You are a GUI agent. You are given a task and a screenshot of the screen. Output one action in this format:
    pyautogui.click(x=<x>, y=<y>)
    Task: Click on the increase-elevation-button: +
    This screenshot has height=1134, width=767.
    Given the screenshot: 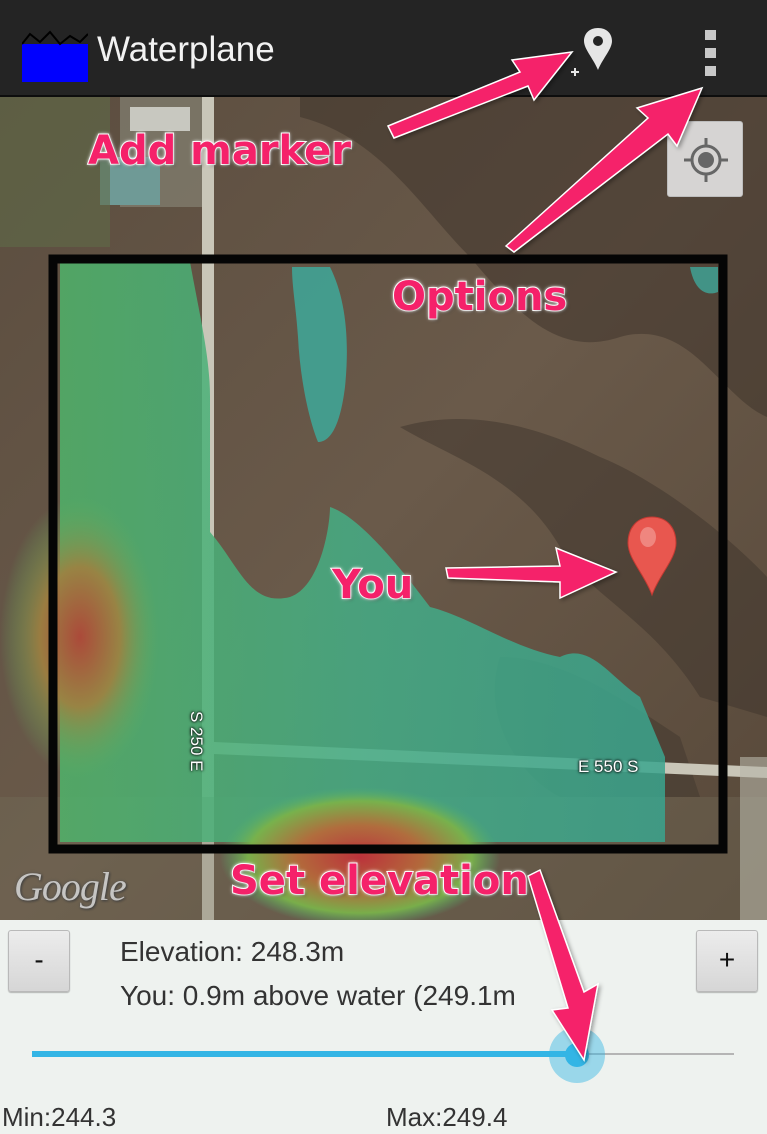 What is the action you would take?
    pyautogui.click(x=727, y=961)
    